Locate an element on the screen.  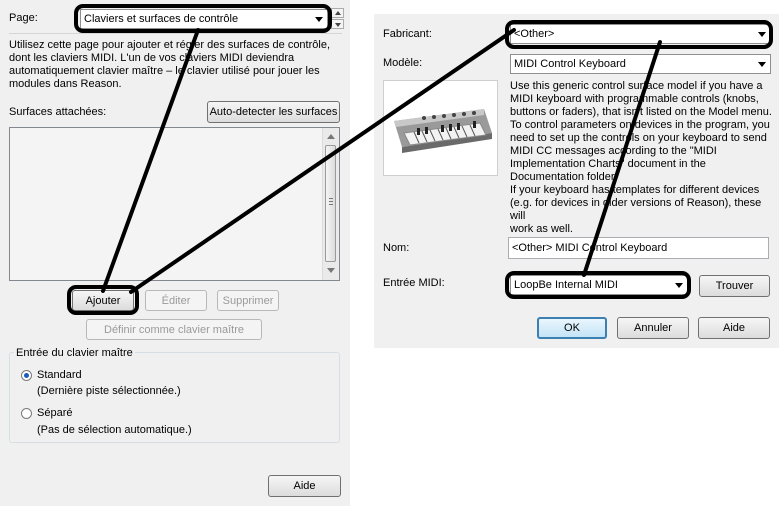
highlight-midi-input is located at coordinates (598, 285).